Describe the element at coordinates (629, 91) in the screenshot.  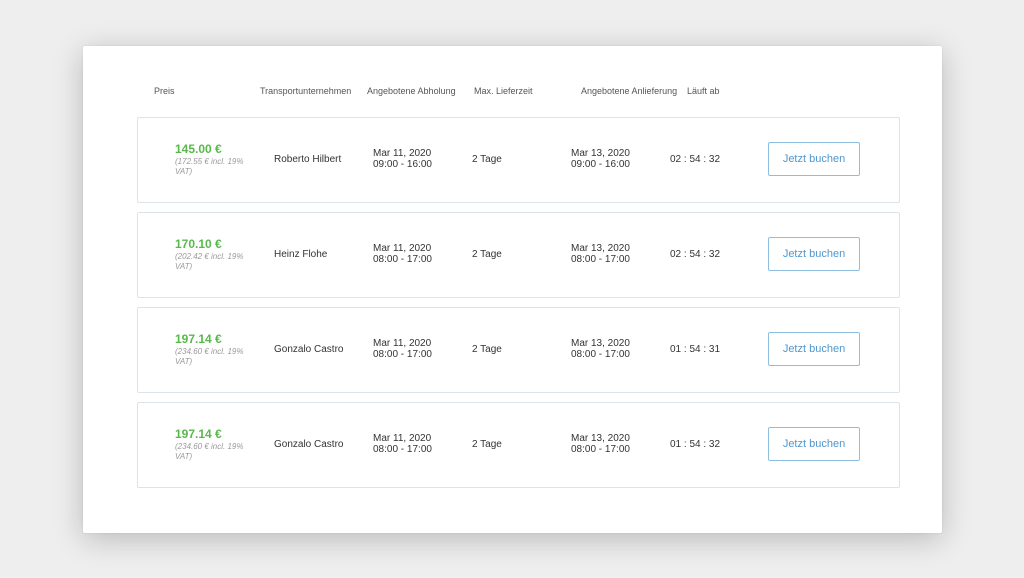
I see `header-delivery: Angebotene Anlieferung` at that location.